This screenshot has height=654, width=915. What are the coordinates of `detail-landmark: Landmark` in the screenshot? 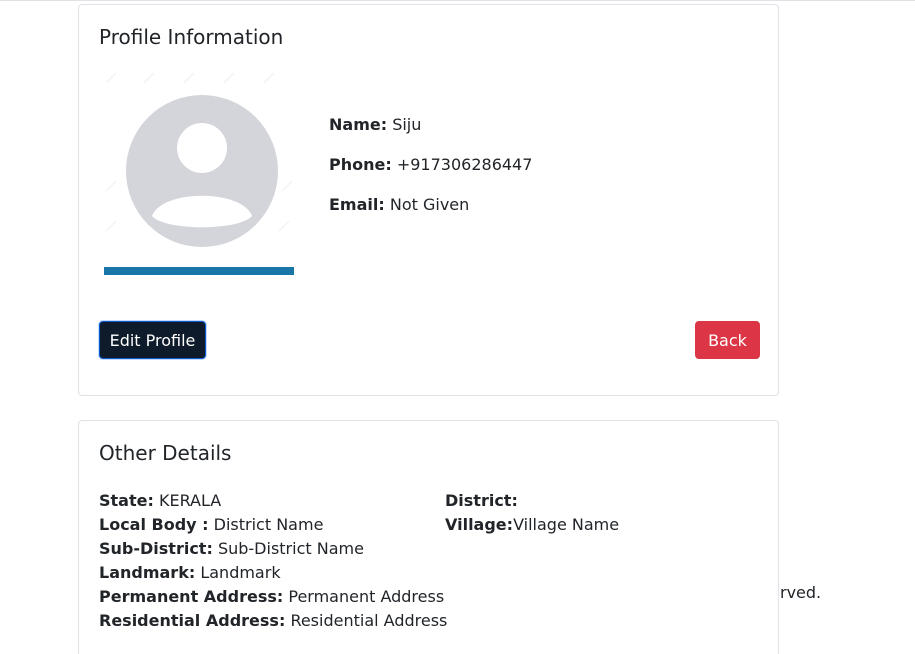 It's located at (190, 573).